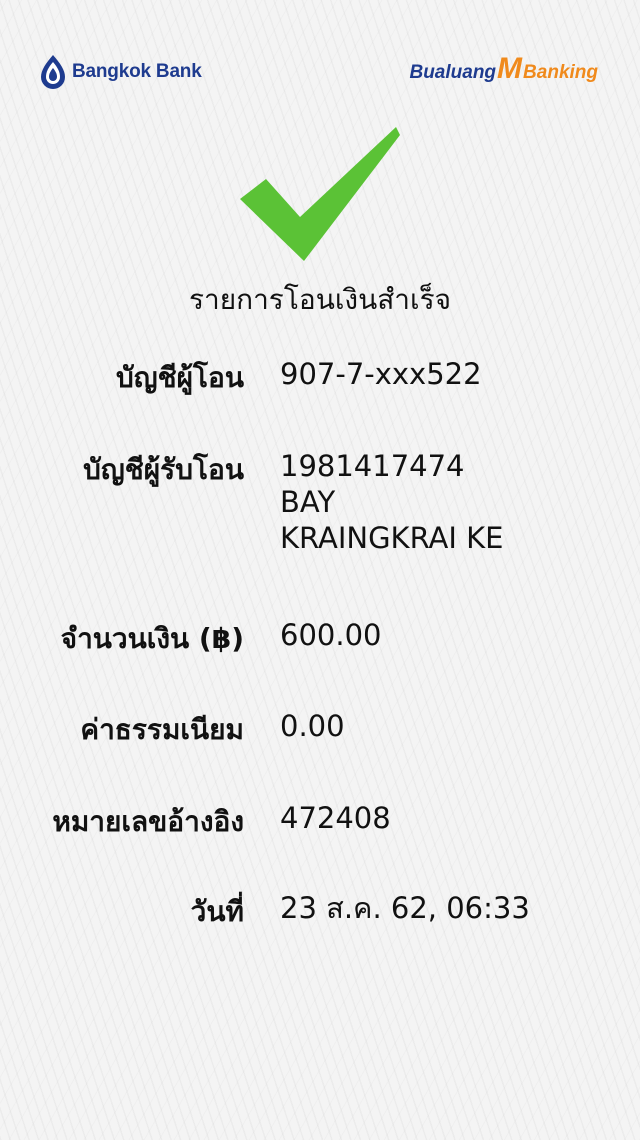 This screenshot has height=1140, width=640. Describe the element at coordinates (560, 72) in the screenshot. I see `brand-banking-text: Banking` at that location.